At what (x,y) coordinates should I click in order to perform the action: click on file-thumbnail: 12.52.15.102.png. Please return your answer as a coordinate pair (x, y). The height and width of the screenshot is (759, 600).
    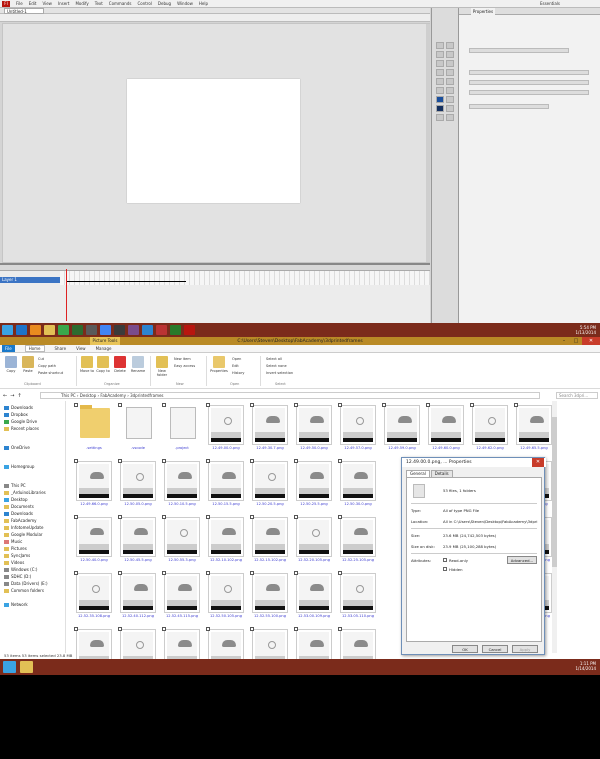
    Looking at the image, I should click on (269, 540).